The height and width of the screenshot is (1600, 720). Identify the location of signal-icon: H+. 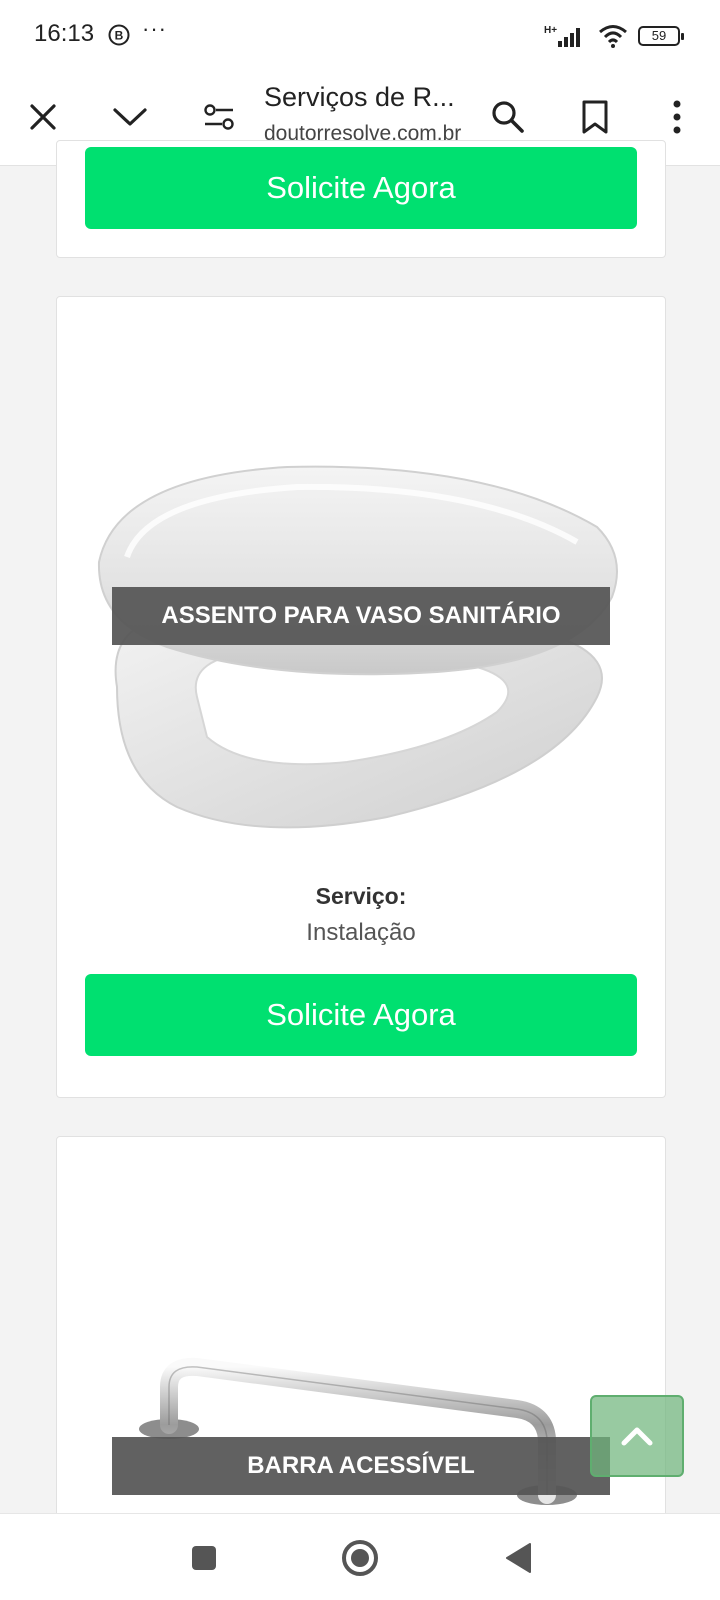
(562, 36).